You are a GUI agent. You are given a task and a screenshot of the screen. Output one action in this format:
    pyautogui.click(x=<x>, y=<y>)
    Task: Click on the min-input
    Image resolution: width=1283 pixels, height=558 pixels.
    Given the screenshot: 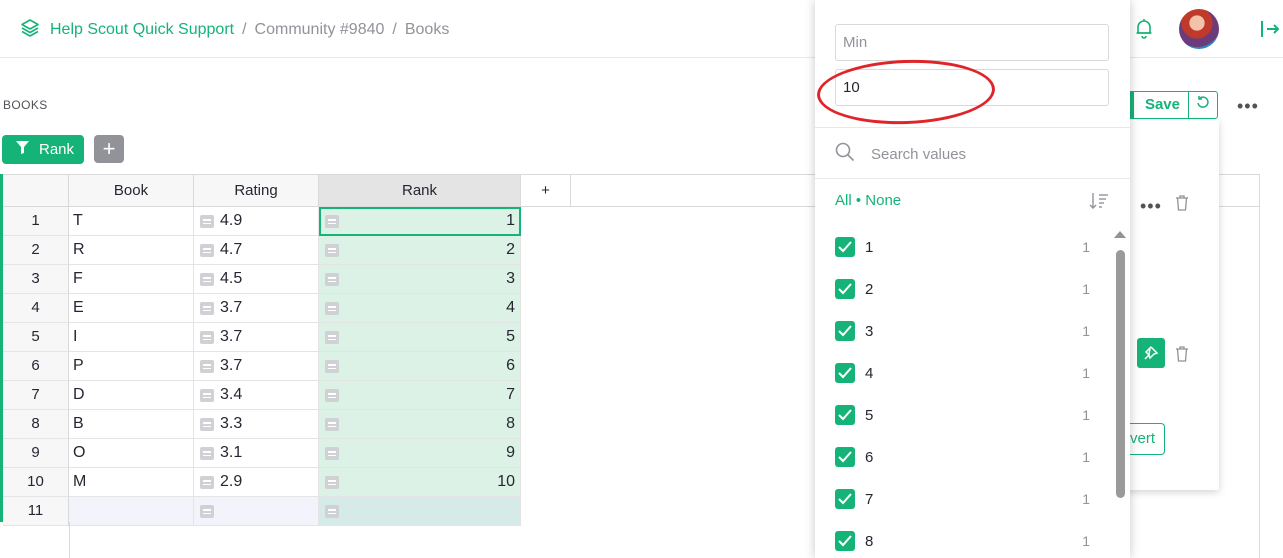 What is the action you would take?
    pyautogui.click(x=972, y=42)
    